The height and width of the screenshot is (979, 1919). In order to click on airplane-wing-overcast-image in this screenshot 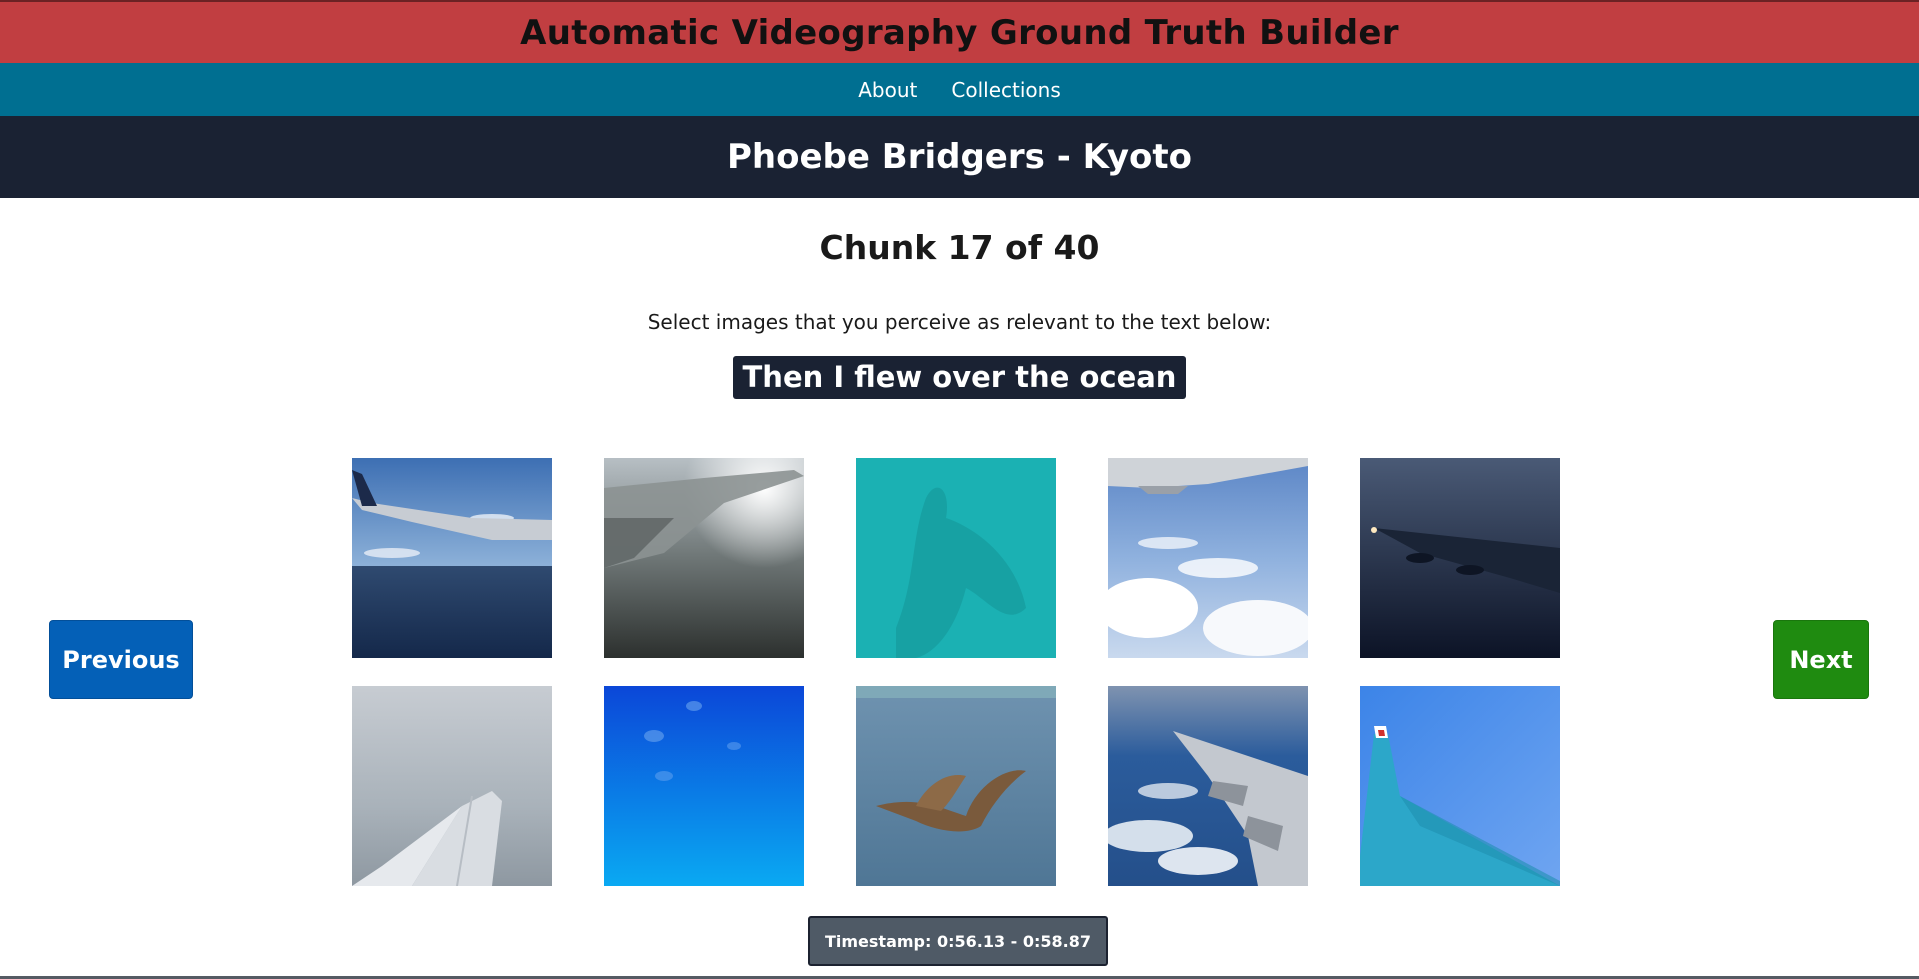, I will do `click(452, 786)`.